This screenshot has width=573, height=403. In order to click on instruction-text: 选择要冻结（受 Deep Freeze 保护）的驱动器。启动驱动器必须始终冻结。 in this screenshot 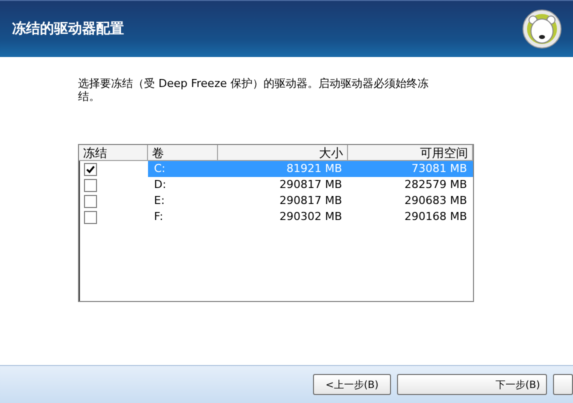, I will do `click(254, 90)`.